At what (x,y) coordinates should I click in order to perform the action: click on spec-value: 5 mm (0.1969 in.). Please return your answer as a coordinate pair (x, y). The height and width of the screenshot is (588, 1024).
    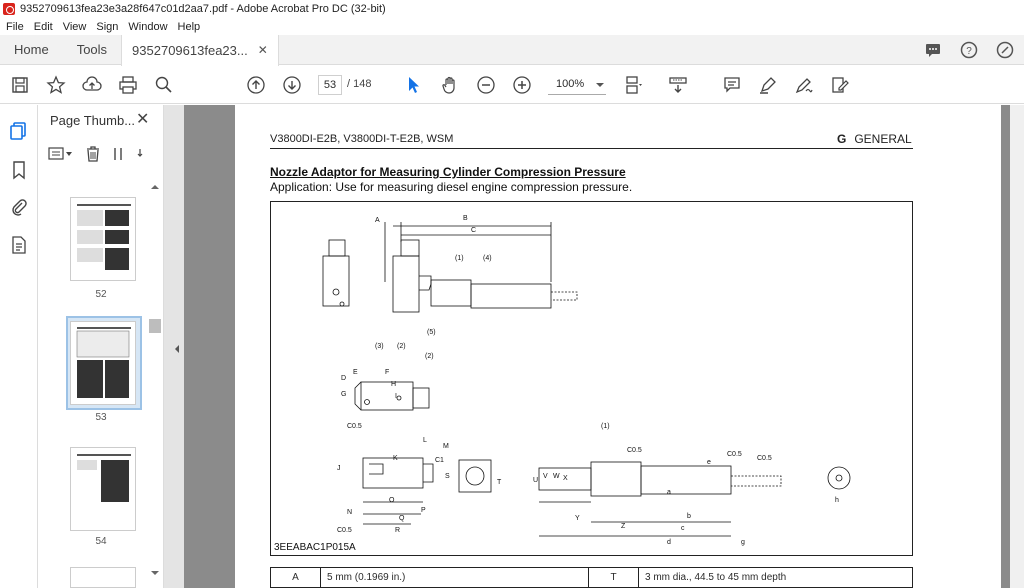
    Looking at the image, I should click on (454, 577).